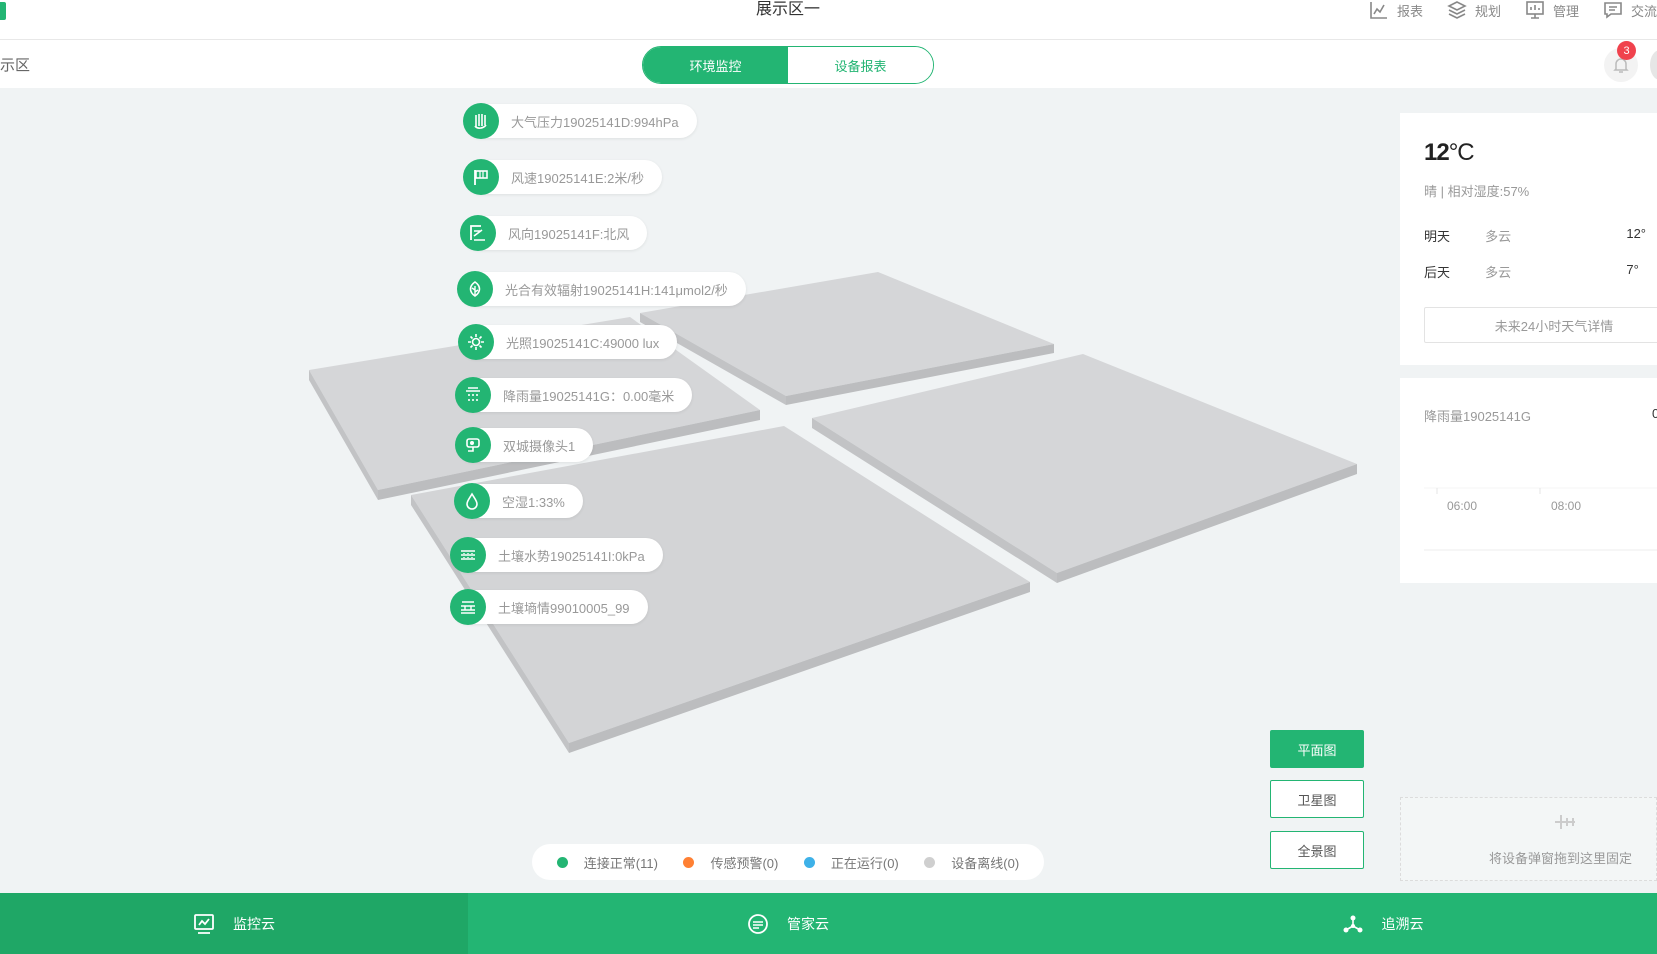 The image size is (1657, 954). I want to click on nav-manage: 管理, so click(1552, 10).